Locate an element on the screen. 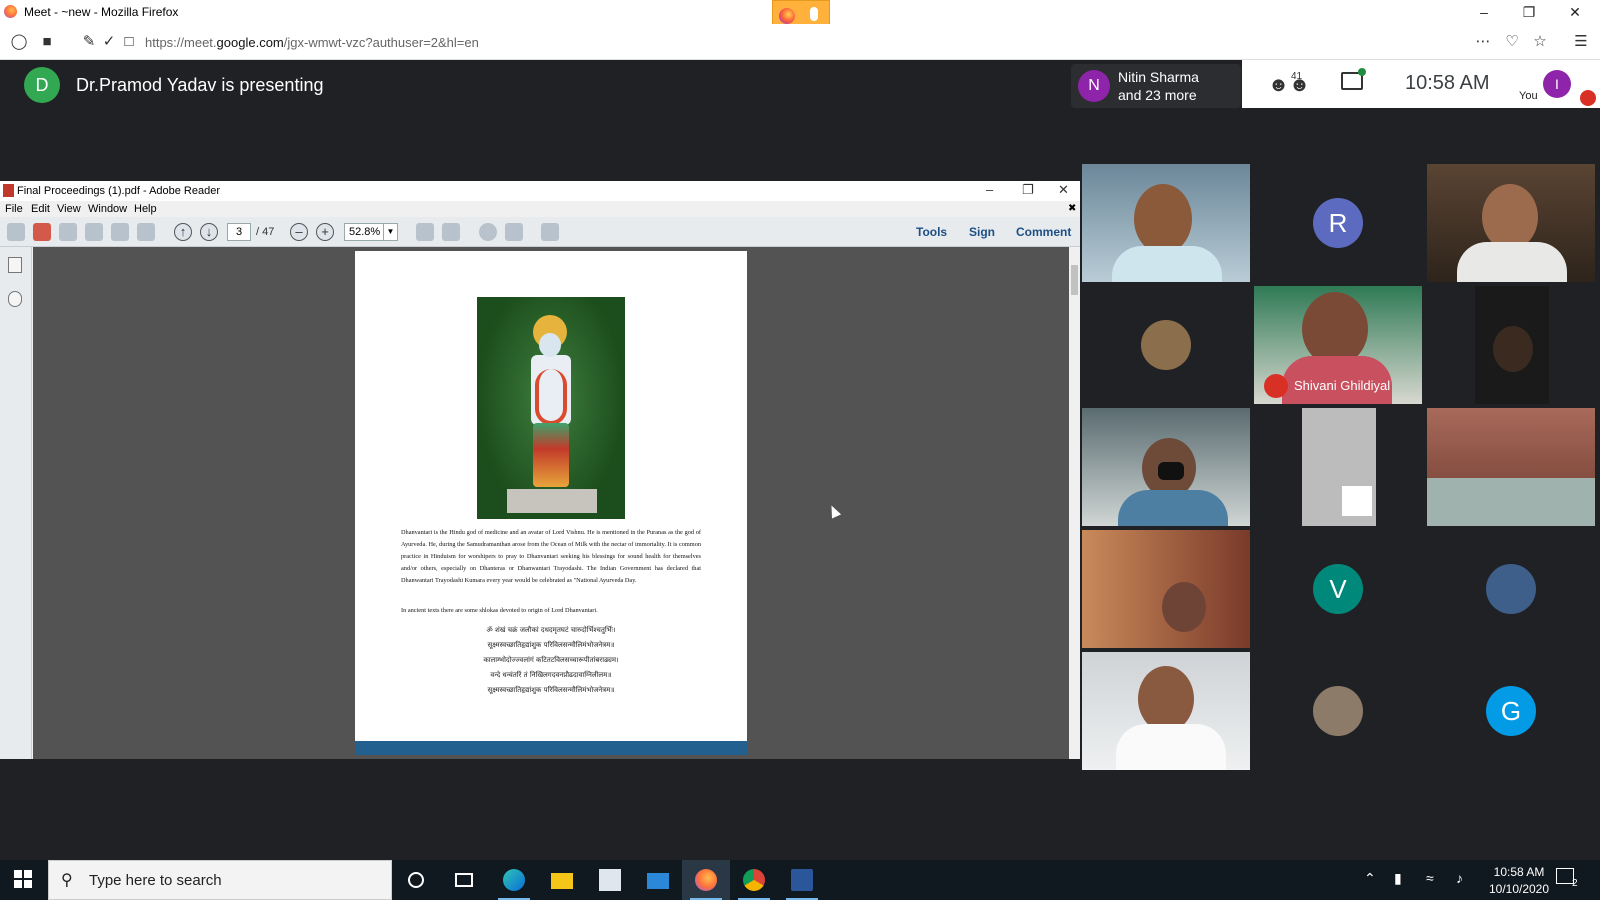 The height and width of the screenshot is (900, 1600). menu-file: File is located at coordinates (14, 209).